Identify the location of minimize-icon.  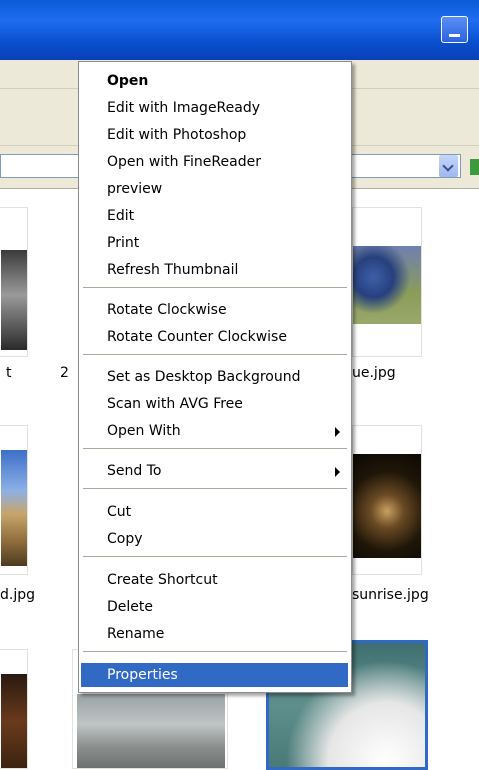
(454, 35).